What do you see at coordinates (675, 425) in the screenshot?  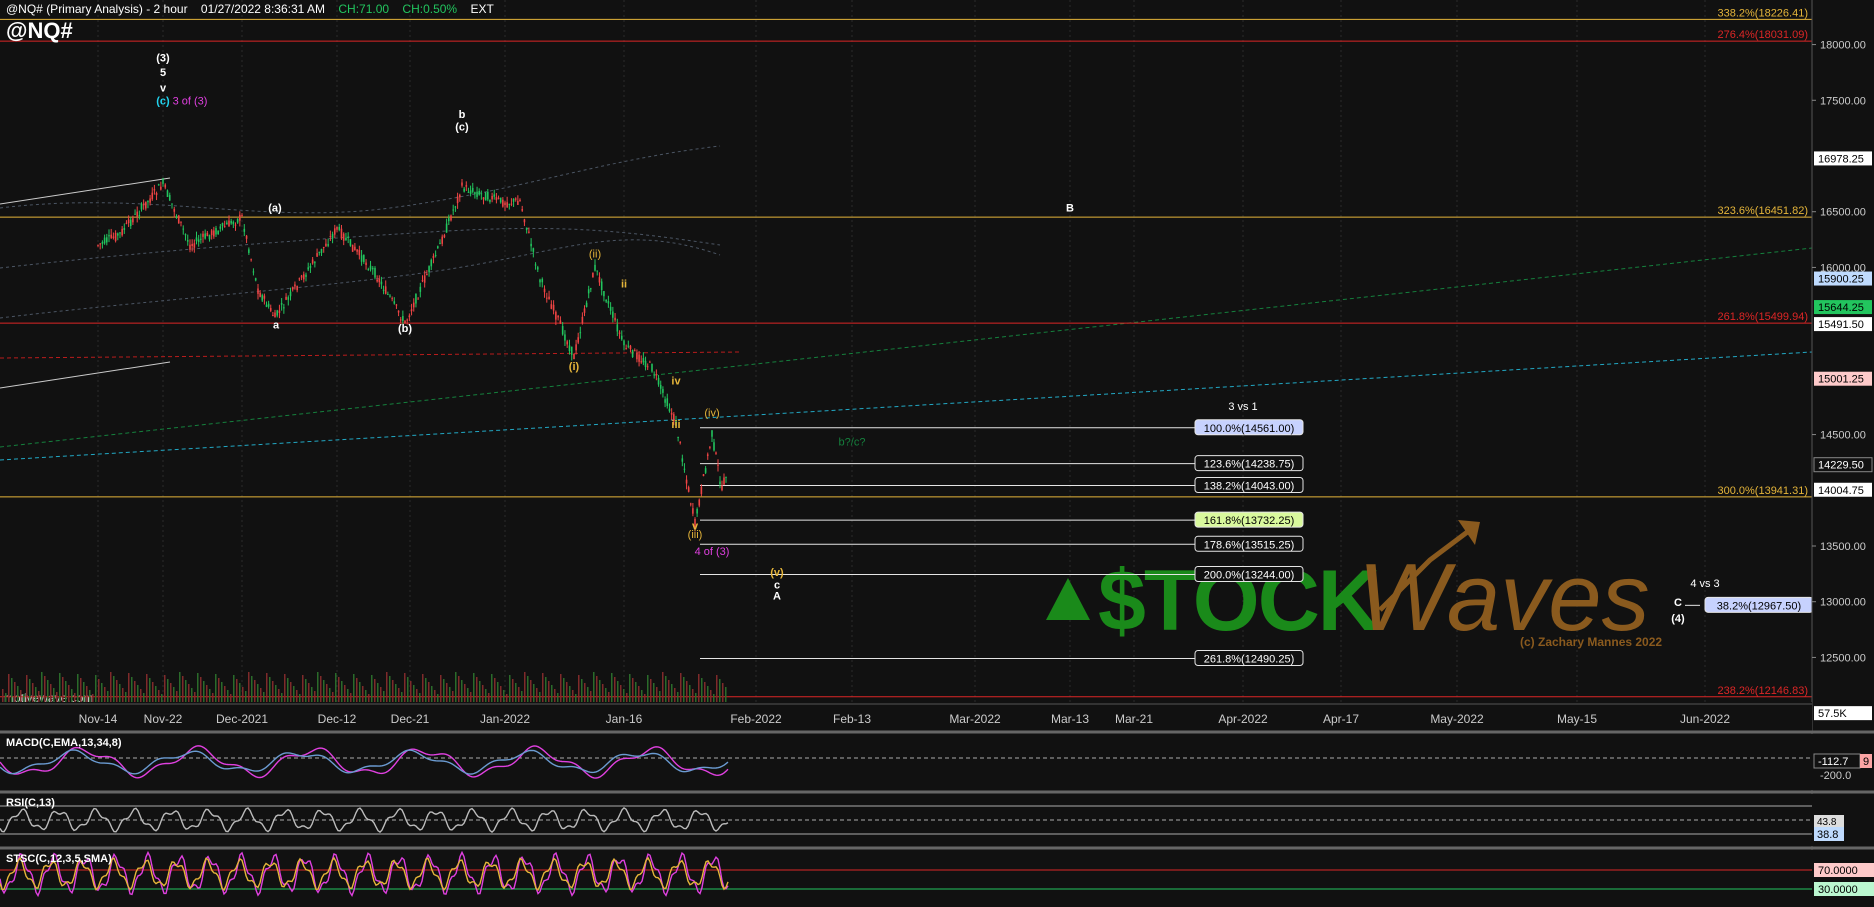 I see `wave-label-14: iii` at bounding box center [675, 425].